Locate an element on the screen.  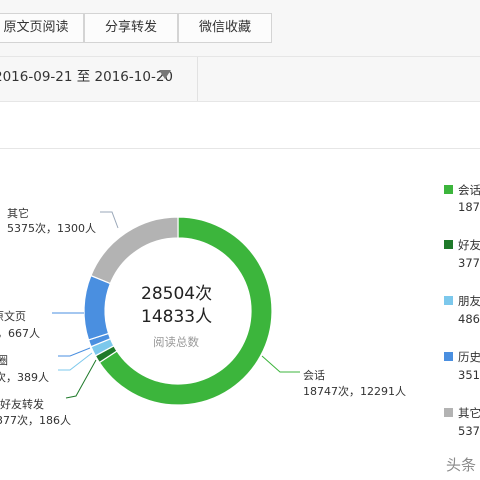
slice-label-moments-name: 圈 is located at coordinates (4, 360).